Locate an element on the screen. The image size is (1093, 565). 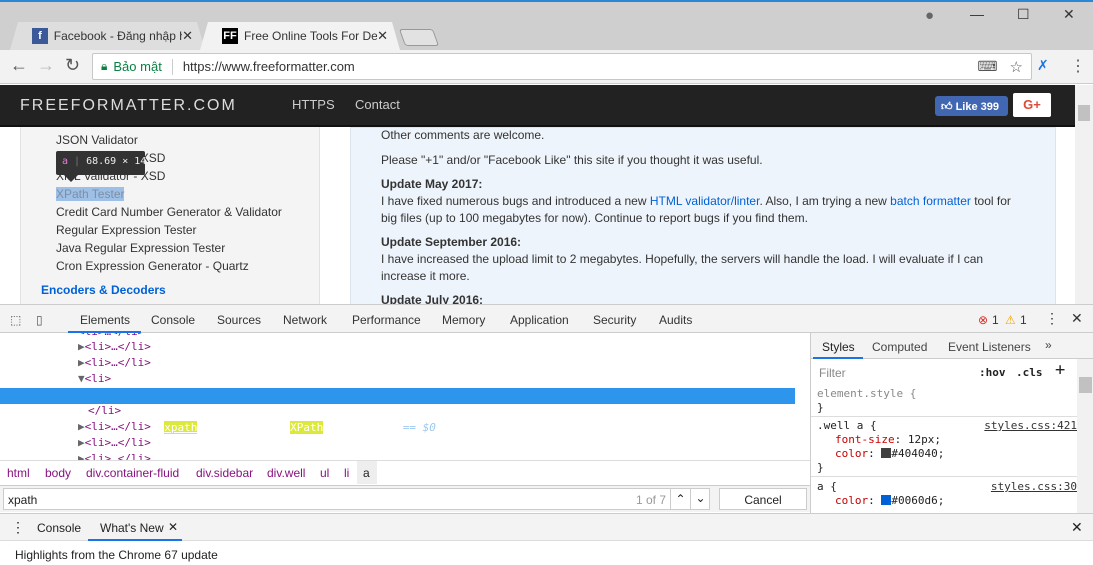
more-tabs-icon: » is located at coordinates (1048, 345).